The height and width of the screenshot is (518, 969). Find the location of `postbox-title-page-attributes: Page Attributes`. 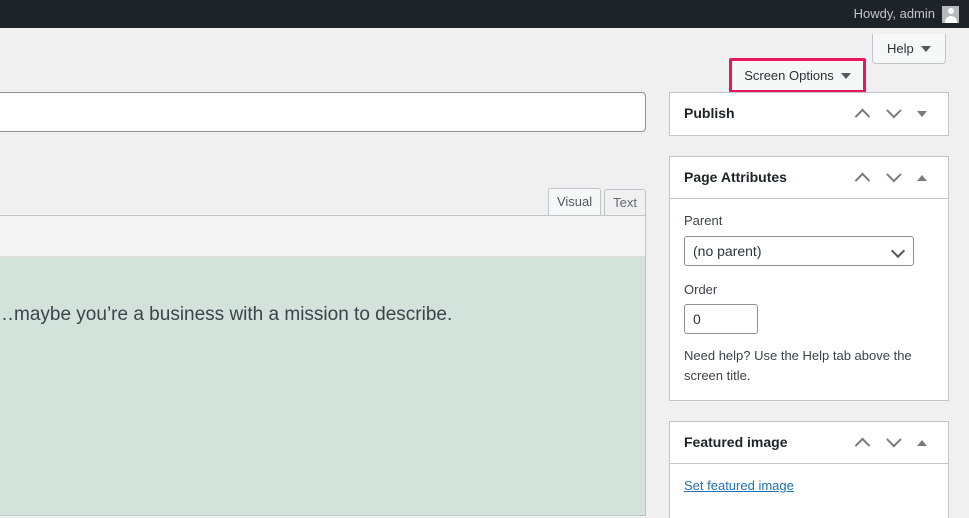

postbox-title-page-attributes: Page Attributes is located at coordinates (735, 176).